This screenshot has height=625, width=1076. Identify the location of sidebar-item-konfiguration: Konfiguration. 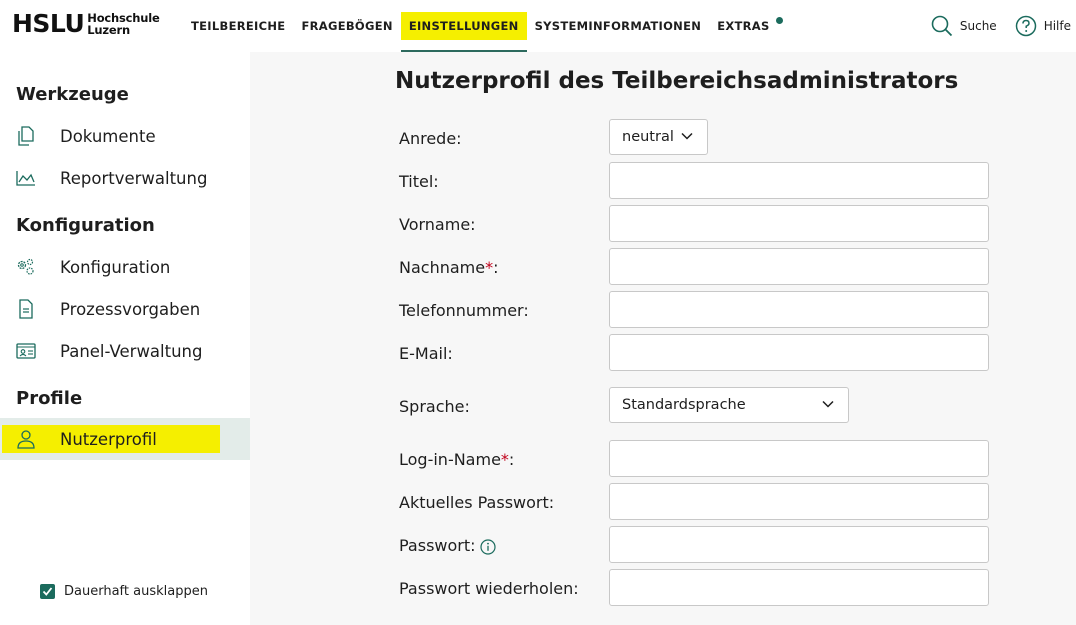
(125, 267).